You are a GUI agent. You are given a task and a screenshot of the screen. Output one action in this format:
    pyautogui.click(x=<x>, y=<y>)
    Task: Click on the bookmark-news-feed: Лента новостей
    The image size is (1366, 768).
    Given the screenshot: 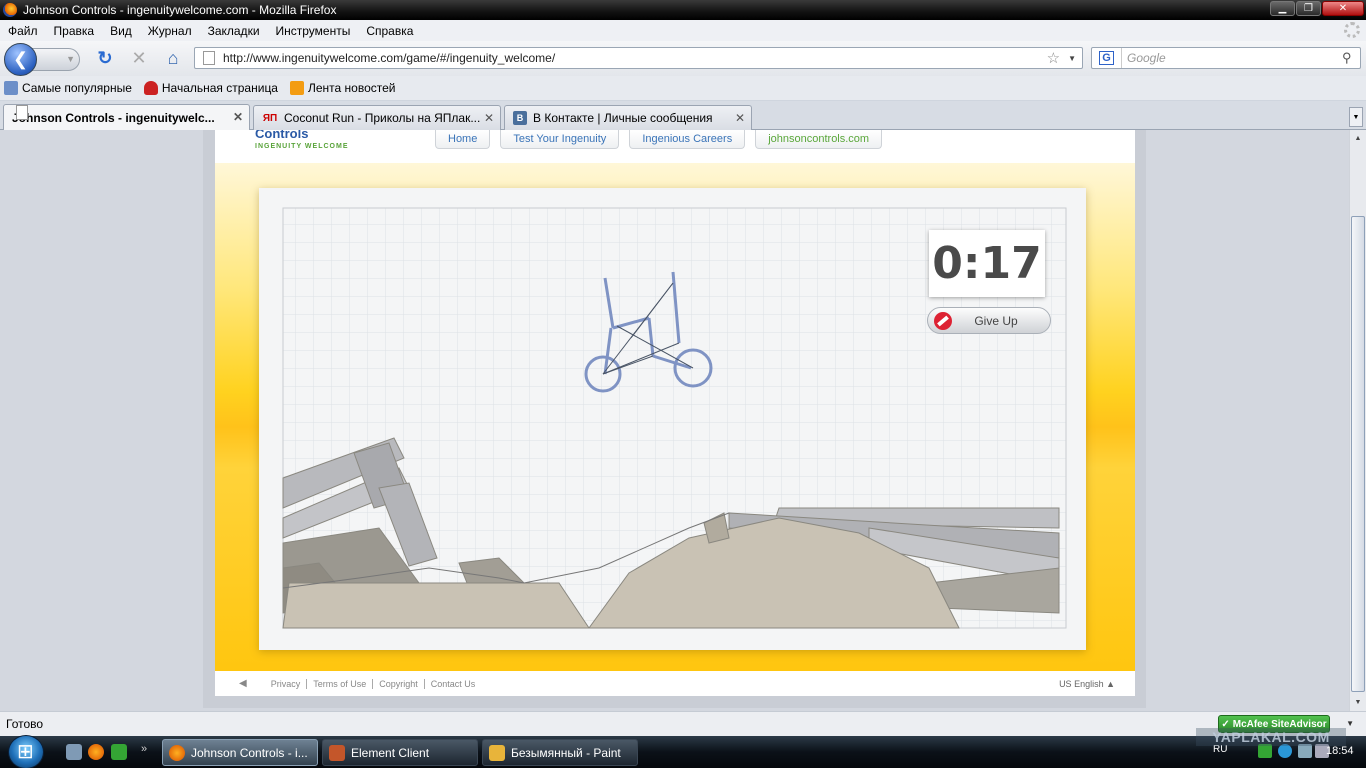 What is the action you would take?
    pyautogui.click(x=342, y=88)
    